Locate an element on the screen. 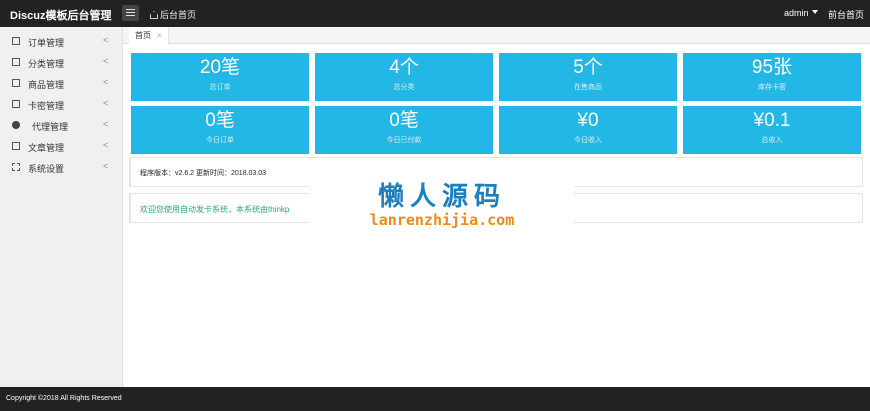  stat-card-today-income: ¥0 今日收入 is located at coordinates (588, 130).